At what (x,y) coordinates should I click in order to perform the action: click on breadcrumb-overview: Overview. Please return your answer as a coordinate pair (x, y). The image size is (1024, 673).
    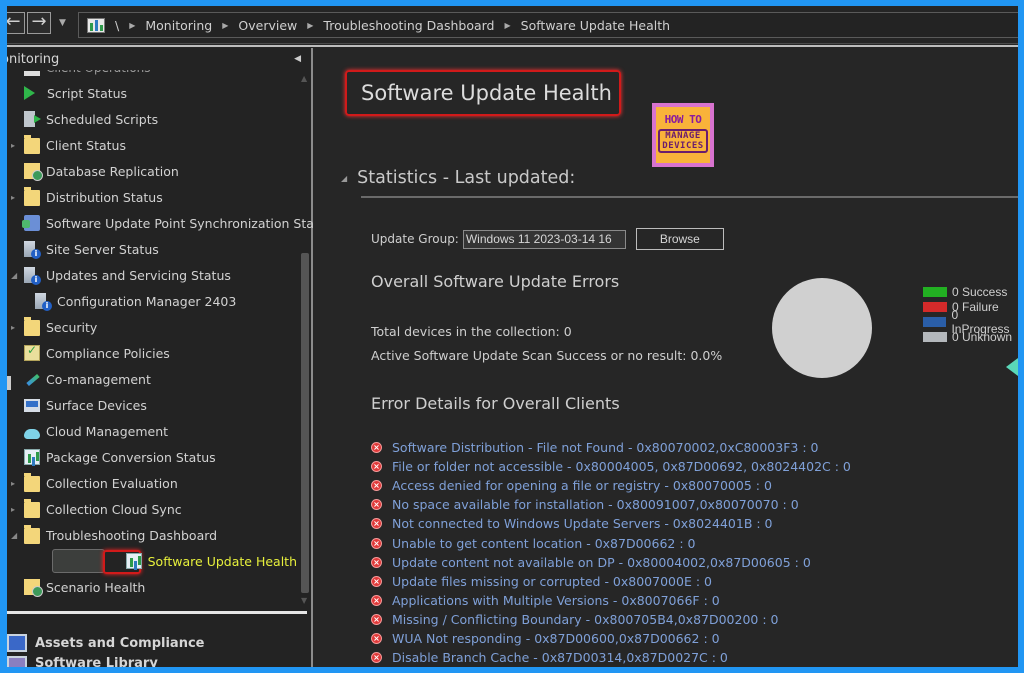
    Looking at the image, I should click on (267, 25).